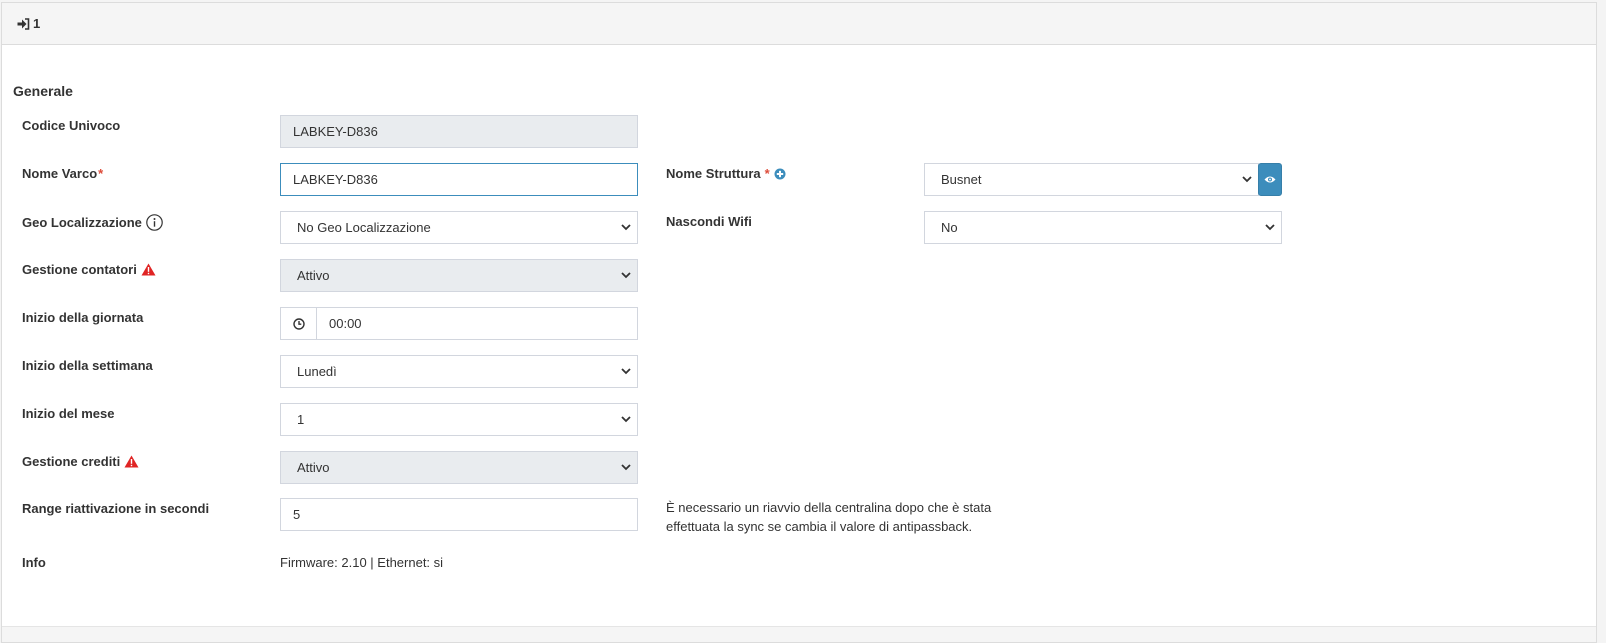 Image resolution: width=1606 pixels, height=643 pixels. What do you see at coordinates (92, 222) in the screenshot?
I see `geo-localizzazione-label: Geo Localizzazione` at bounding box center [92, 222].